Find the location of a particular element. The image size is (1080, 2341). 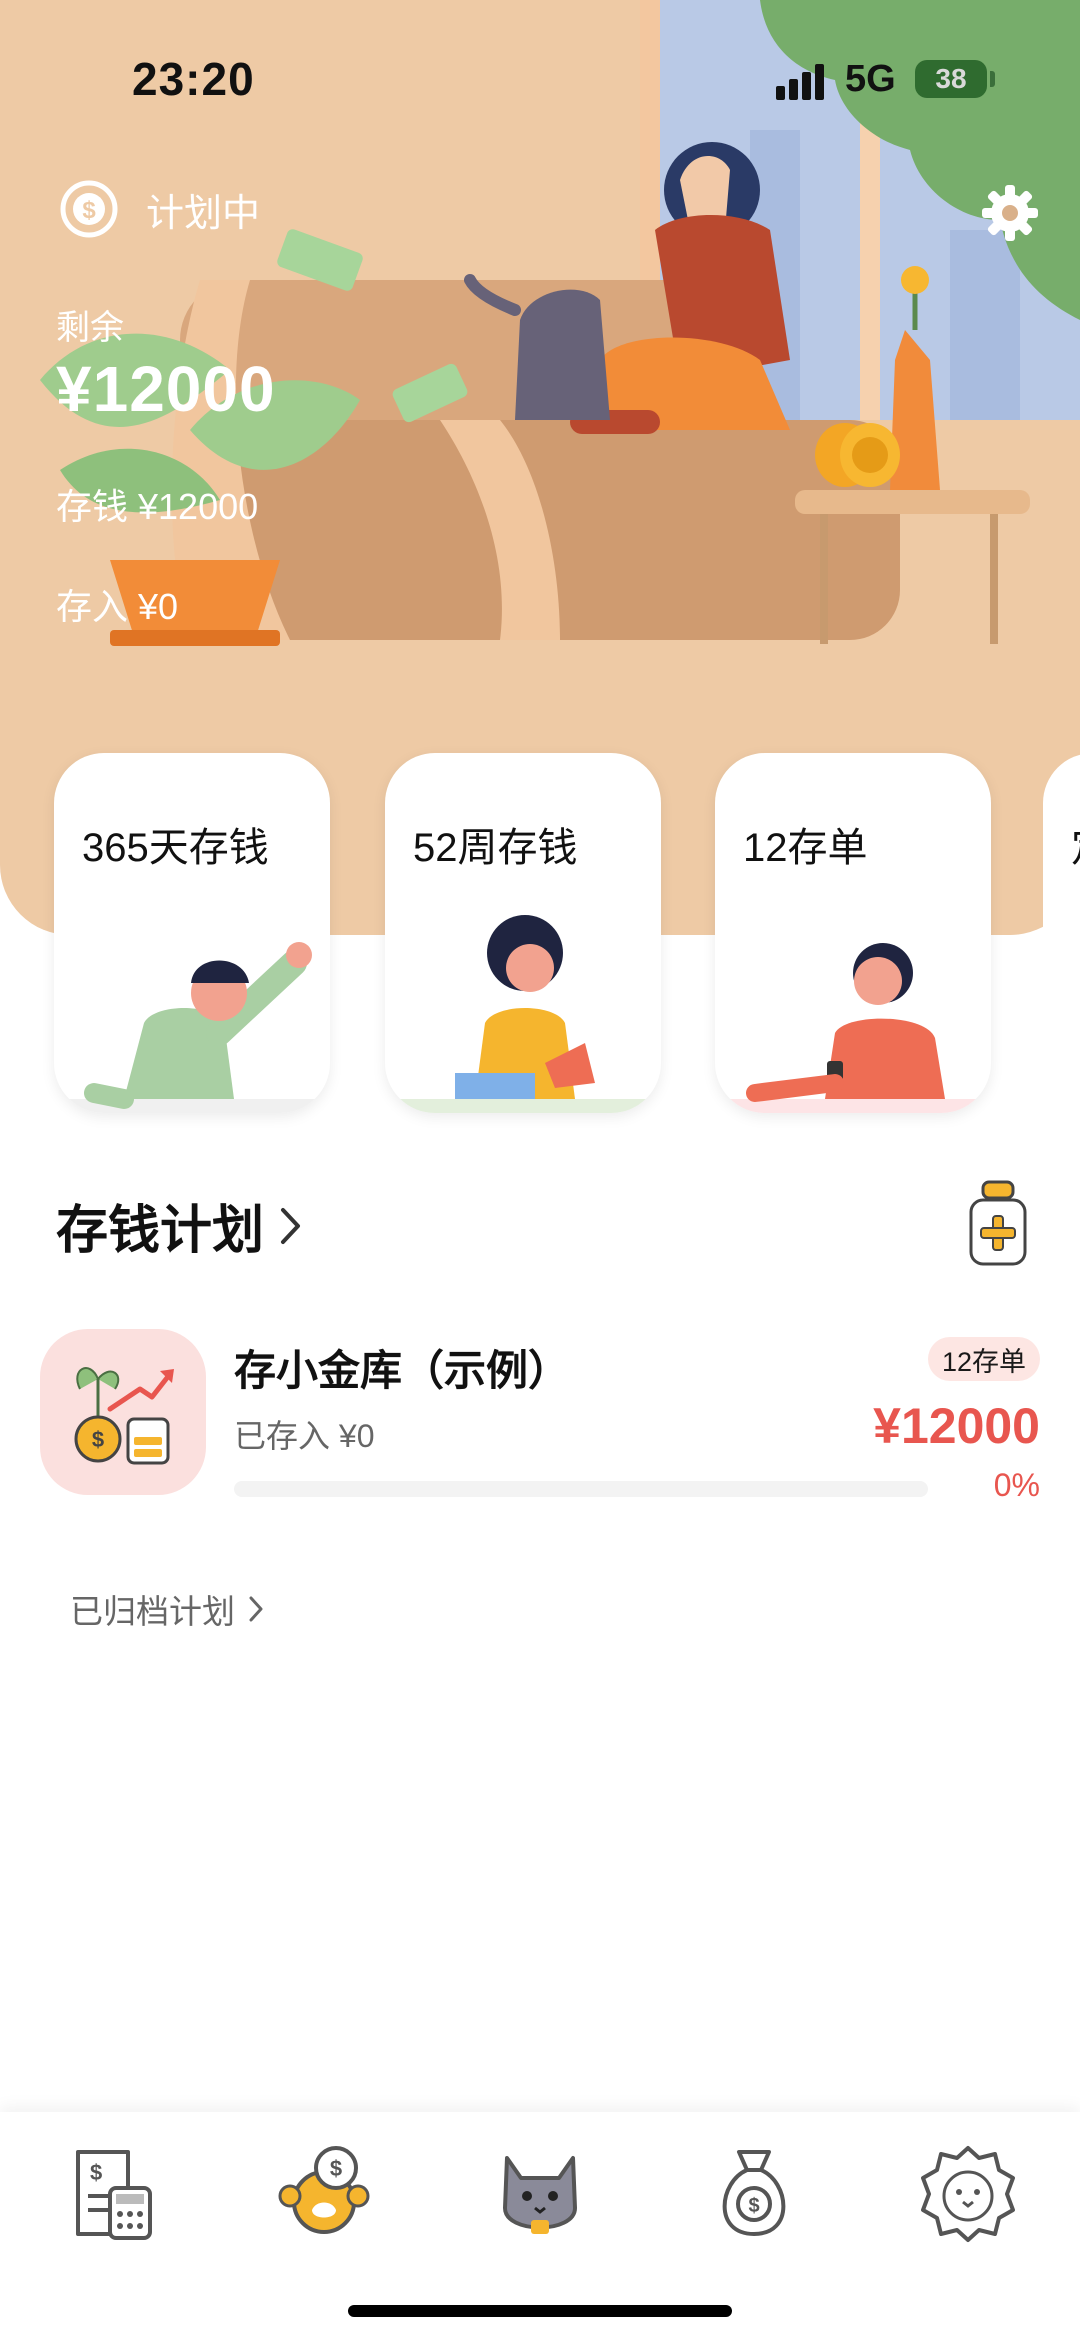

plan-thumbnail: $ is located at coordinates (123, 1412).